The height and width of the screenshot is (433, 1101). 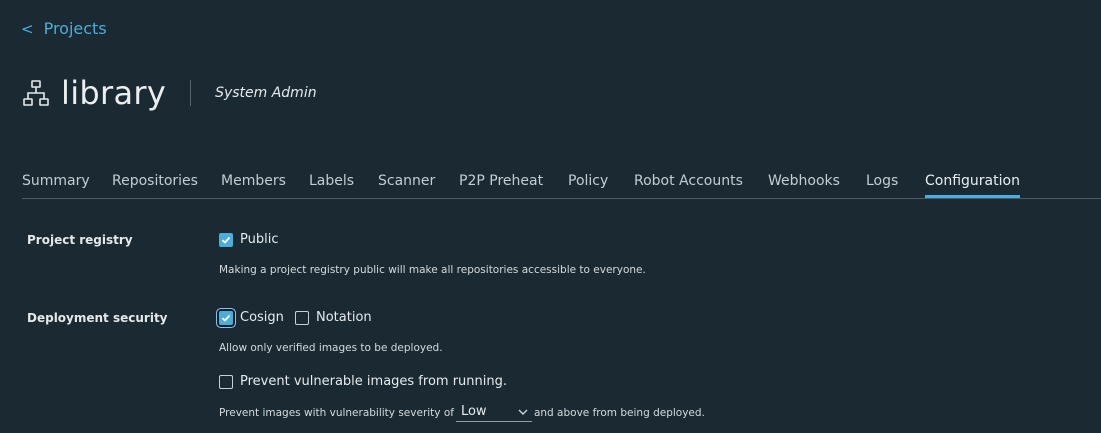 What do you see at coordinates (331, 181) in the screenshot?
I see `tab-labels: Labels` at bounding box center [331, 181].